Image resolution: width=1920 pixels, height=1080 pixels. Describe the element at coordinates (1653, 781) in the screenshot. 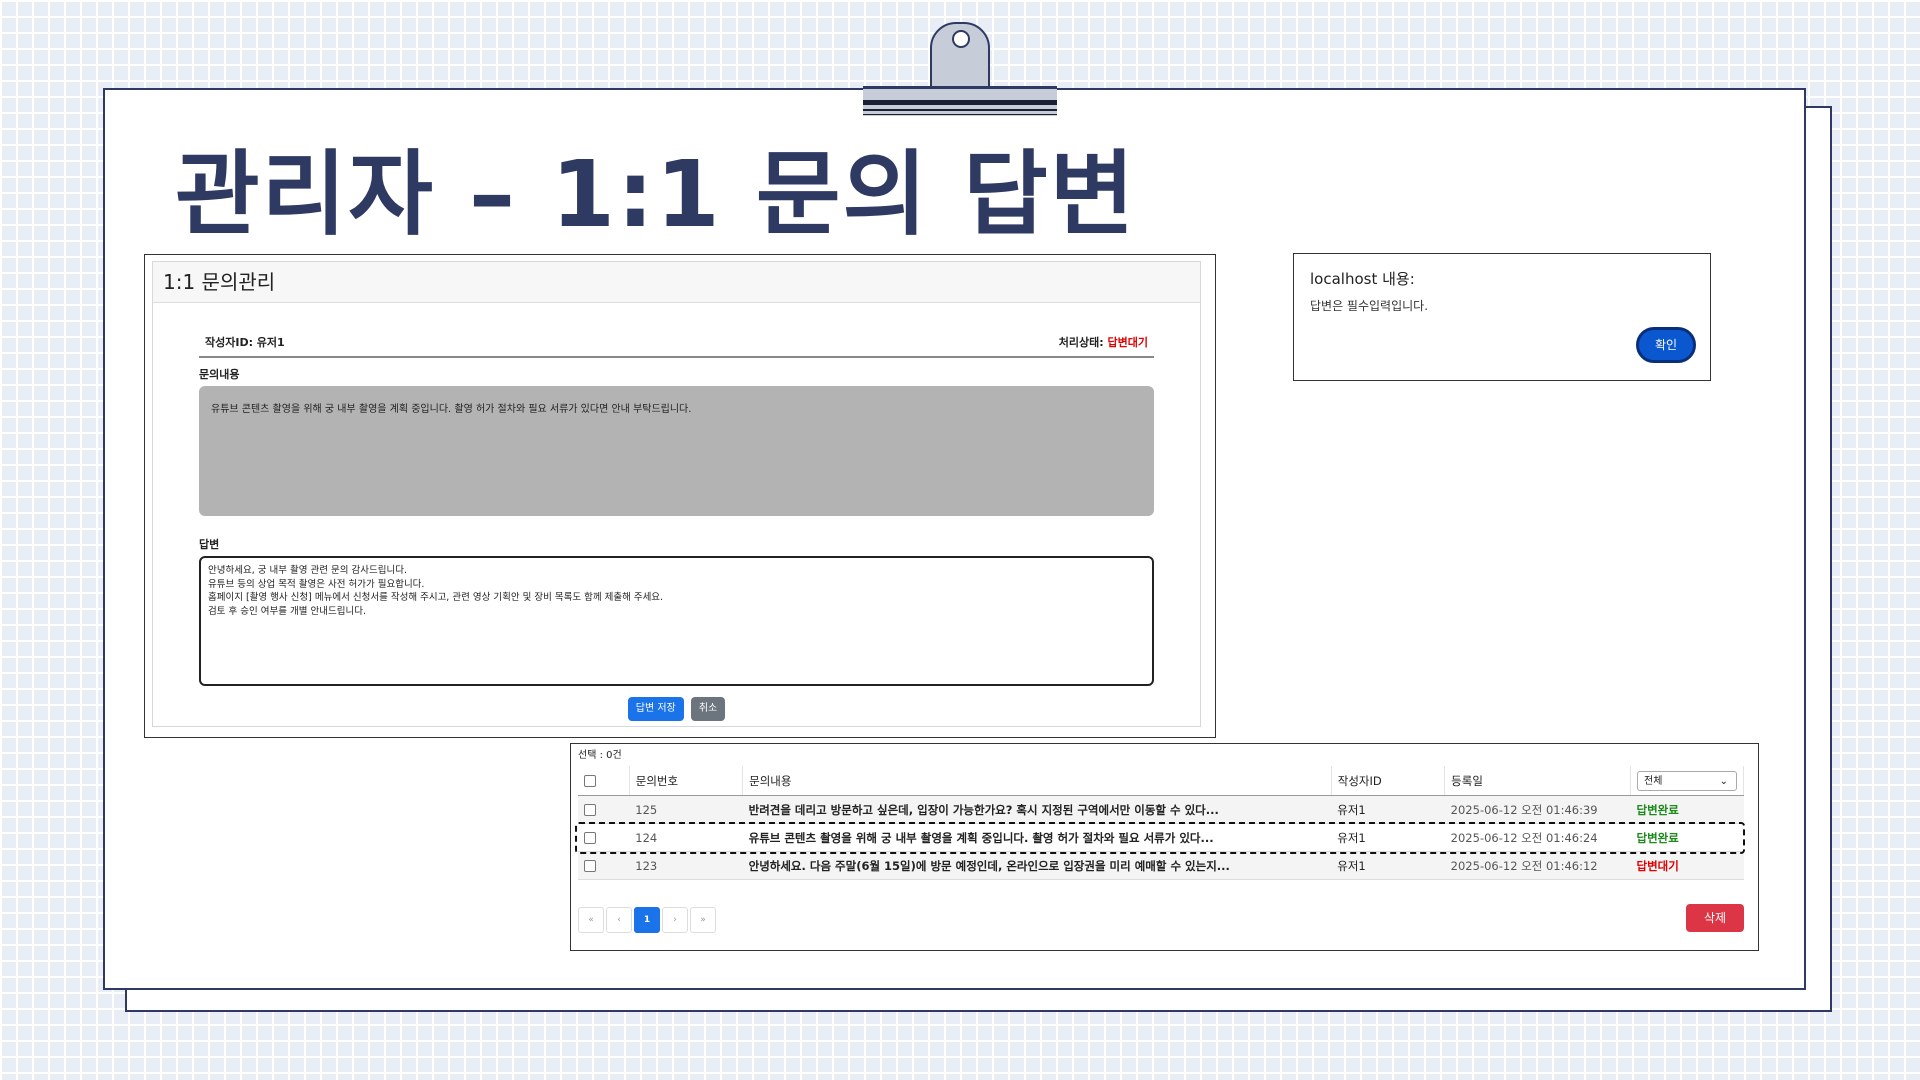

I see `status-filter-value: 전체` at that location.